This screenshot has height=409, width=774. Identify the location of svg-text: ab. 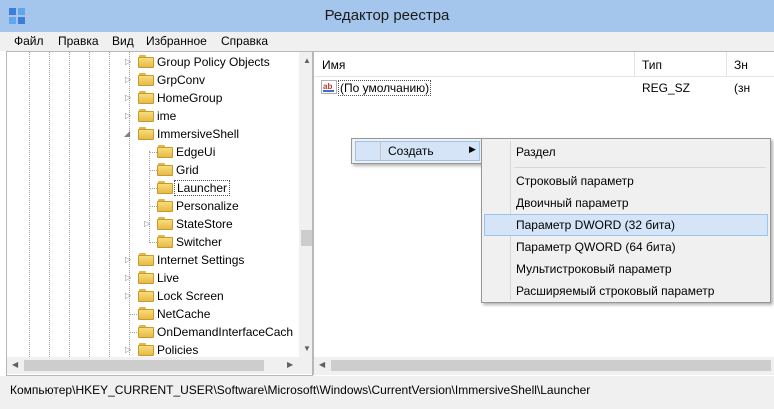
(327, 86).